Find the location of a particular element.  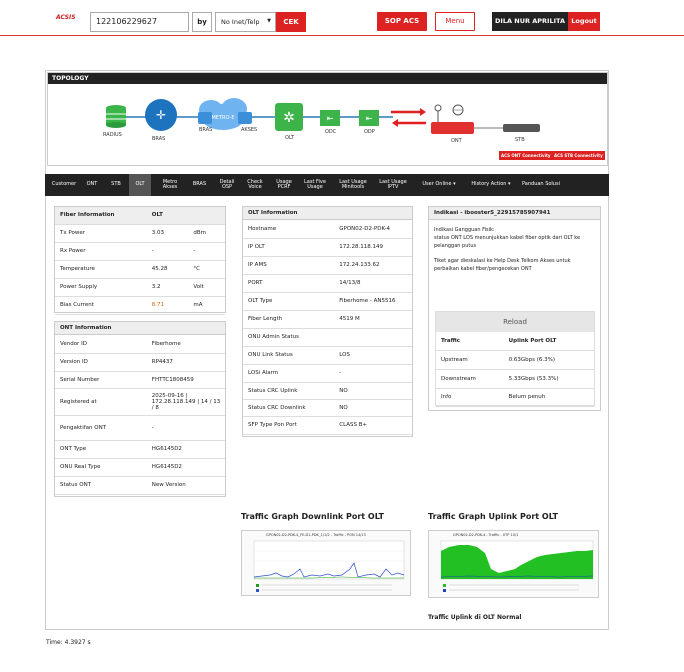

fiber-value: 3.2 is located at coordinates (167, 287).